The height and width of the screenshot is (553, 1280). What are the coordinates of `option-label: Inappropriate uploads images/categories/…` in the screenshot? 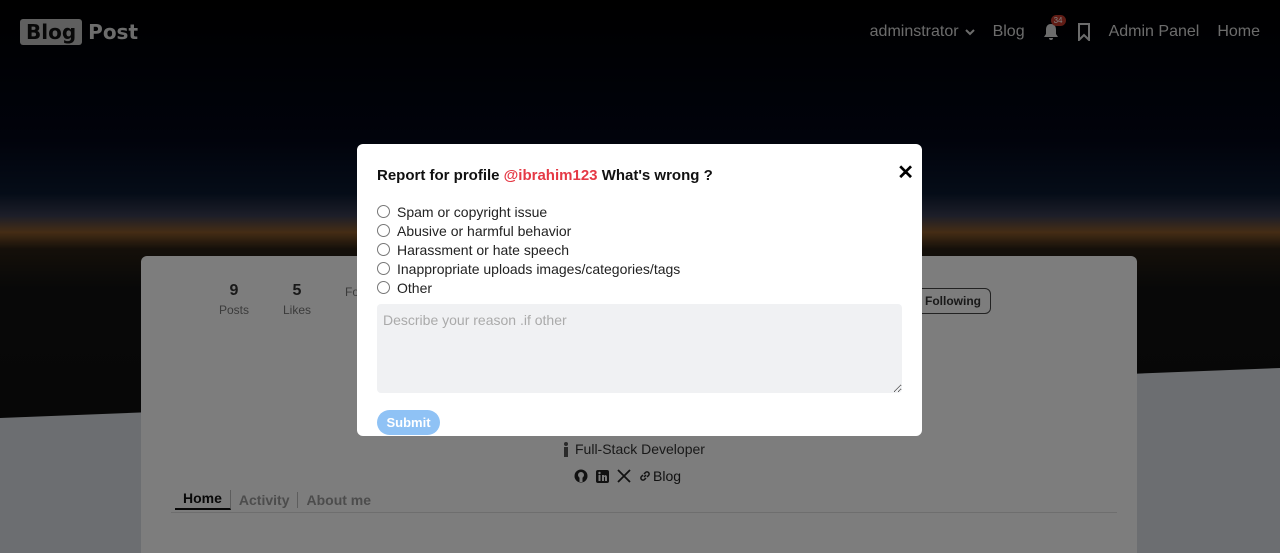 It's located at (539, 268).